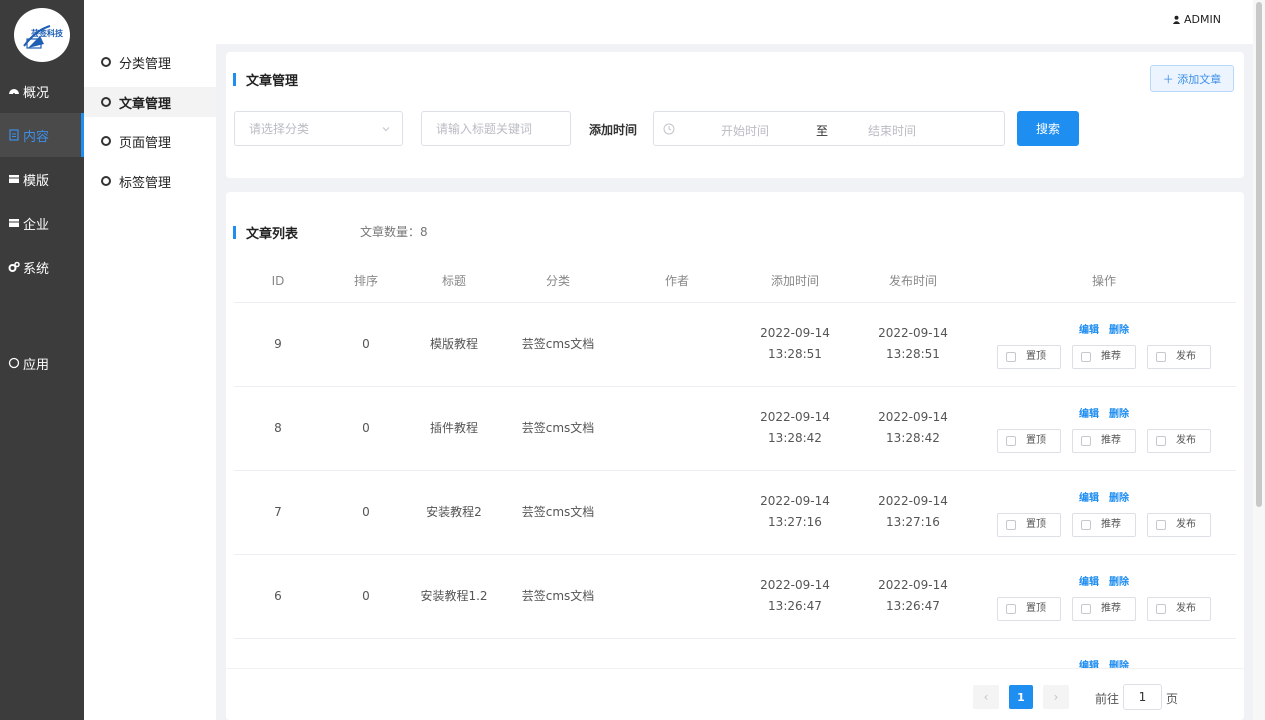 This screenshot has width=1265, height=720. Describe the element at coordinates (1259, 254) in the screenshot. I see `scrollbar-thumb` at that location.